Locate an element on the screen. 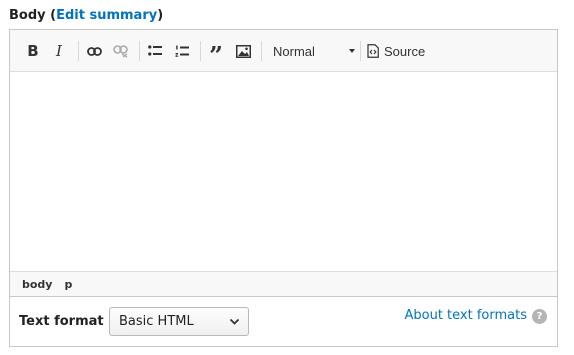 The width and height of the screenshot is (574, 355). bold-icon: B is located at coordinates (33, 51).